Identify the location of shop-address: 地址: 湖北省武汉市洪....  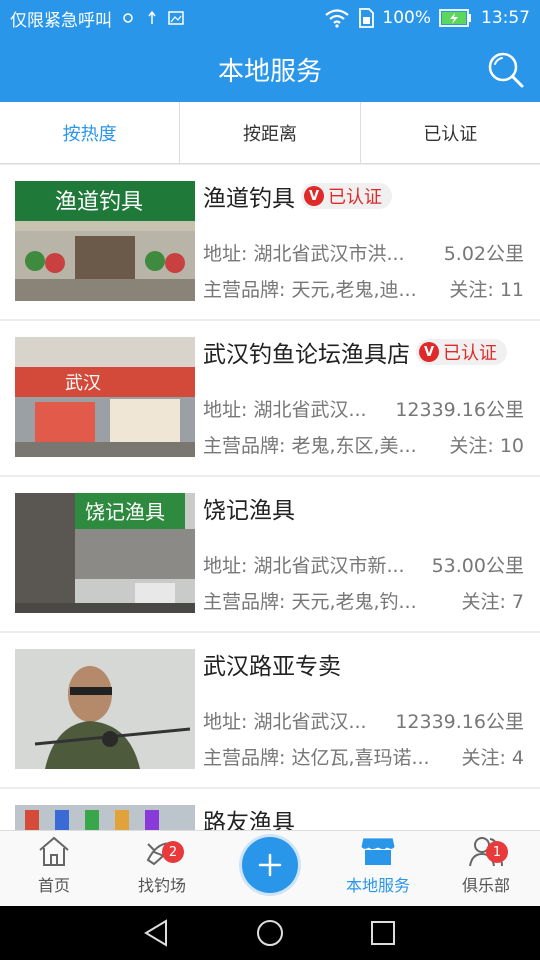
(304, 254).